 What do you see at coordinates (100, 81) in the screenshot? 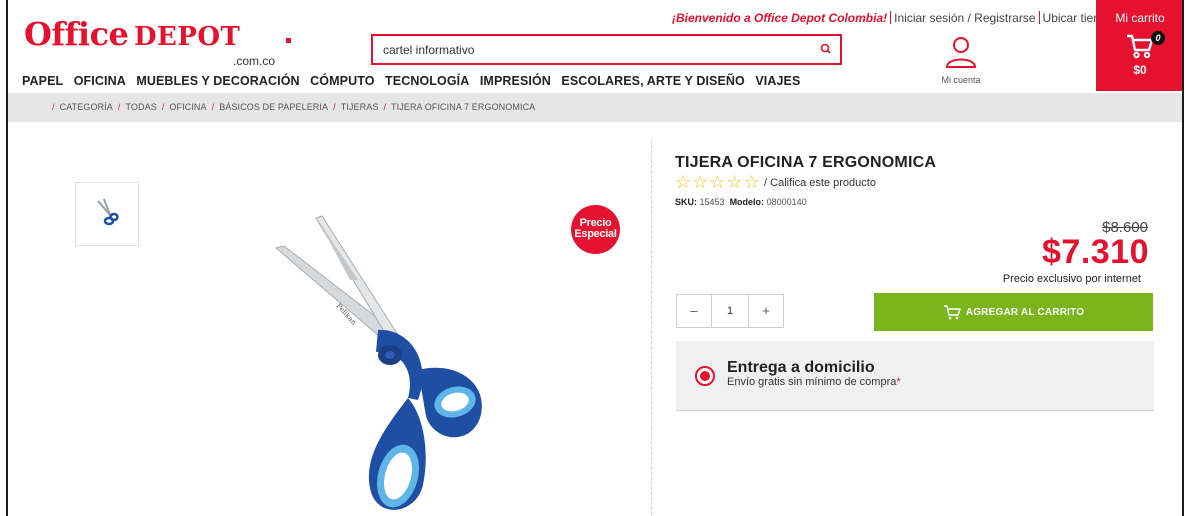
I see `nav-item-oficina: OFICINA` at bounding box center [100, 81].